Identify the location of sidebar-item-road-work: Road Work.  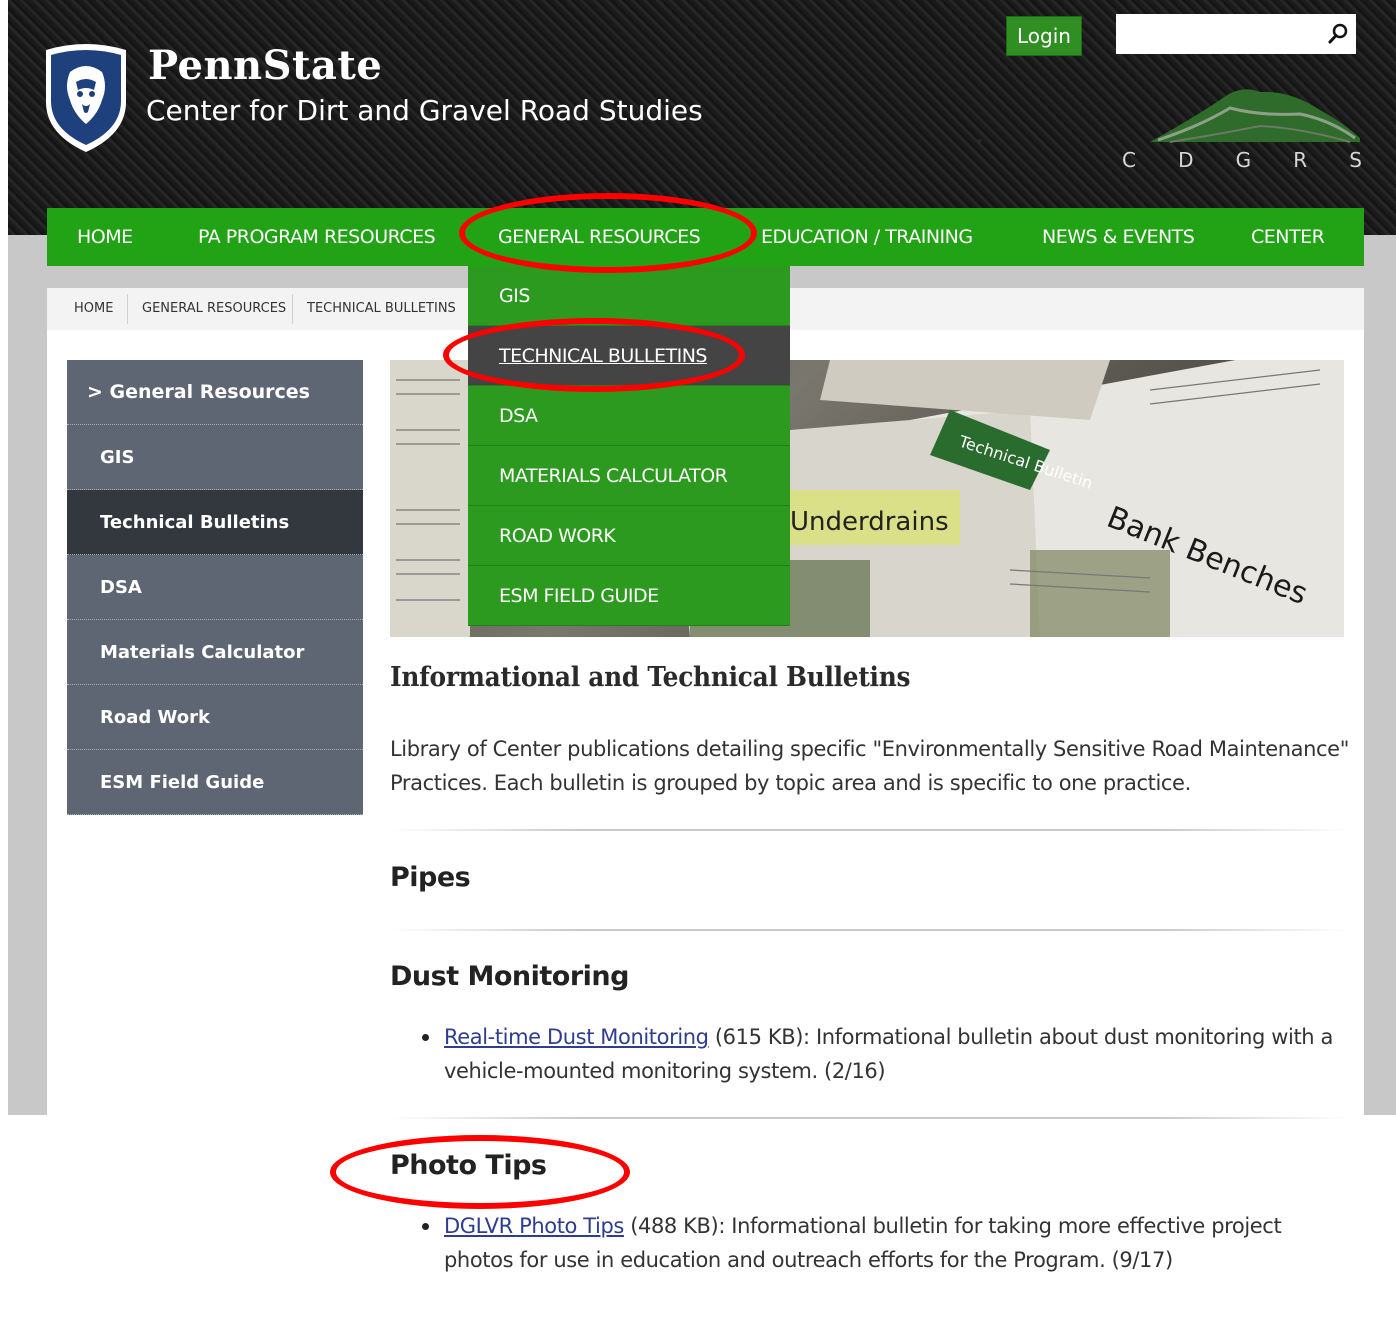
(215, 717).